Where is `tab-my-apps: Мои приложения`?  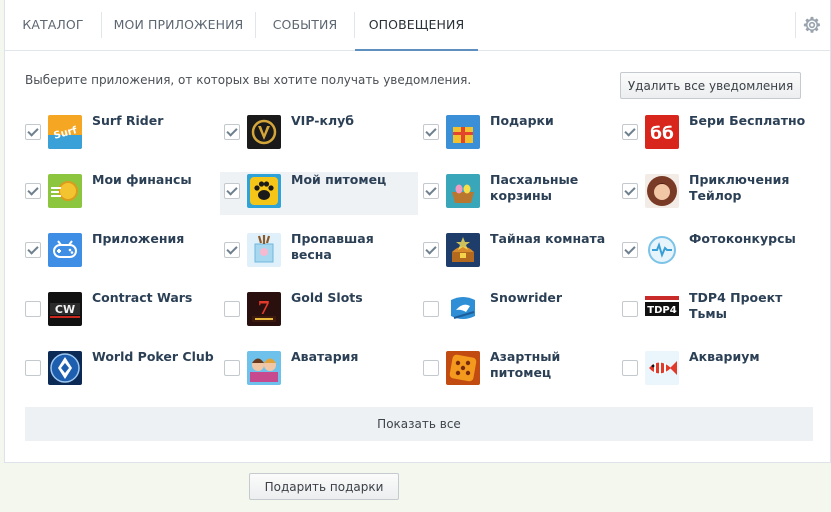 tab-my-apps: Мои приложения is located at coordinates (178, 25).